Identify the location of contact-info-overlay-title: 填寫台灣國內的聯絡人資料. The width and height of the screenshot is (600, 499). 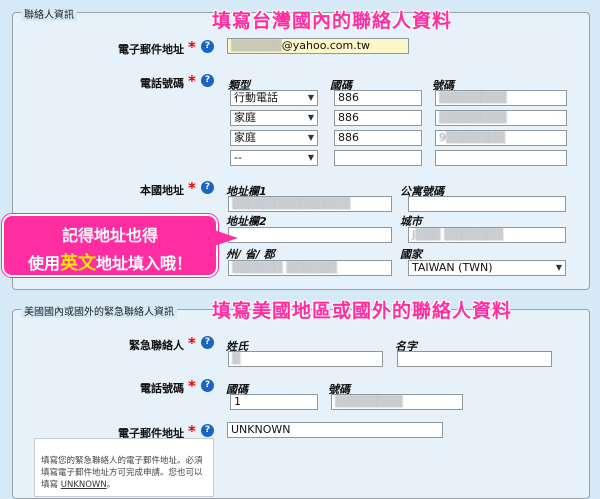
(332, 21).